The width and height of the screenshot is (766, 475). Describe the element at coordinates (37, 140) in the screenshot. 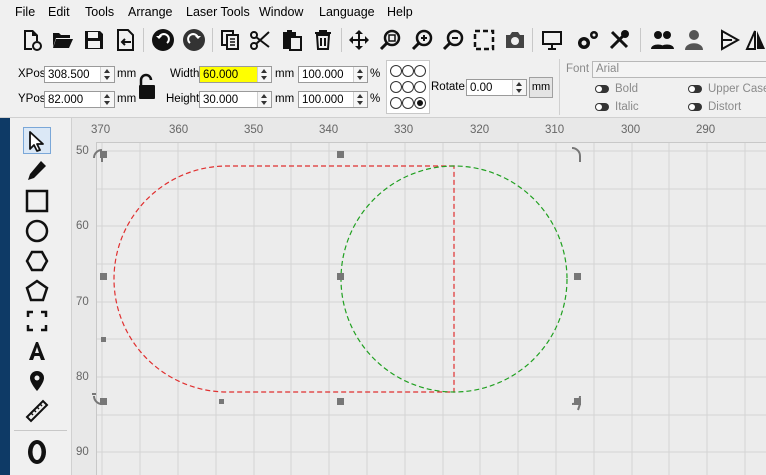

I see `select-tool-icon` at that location.